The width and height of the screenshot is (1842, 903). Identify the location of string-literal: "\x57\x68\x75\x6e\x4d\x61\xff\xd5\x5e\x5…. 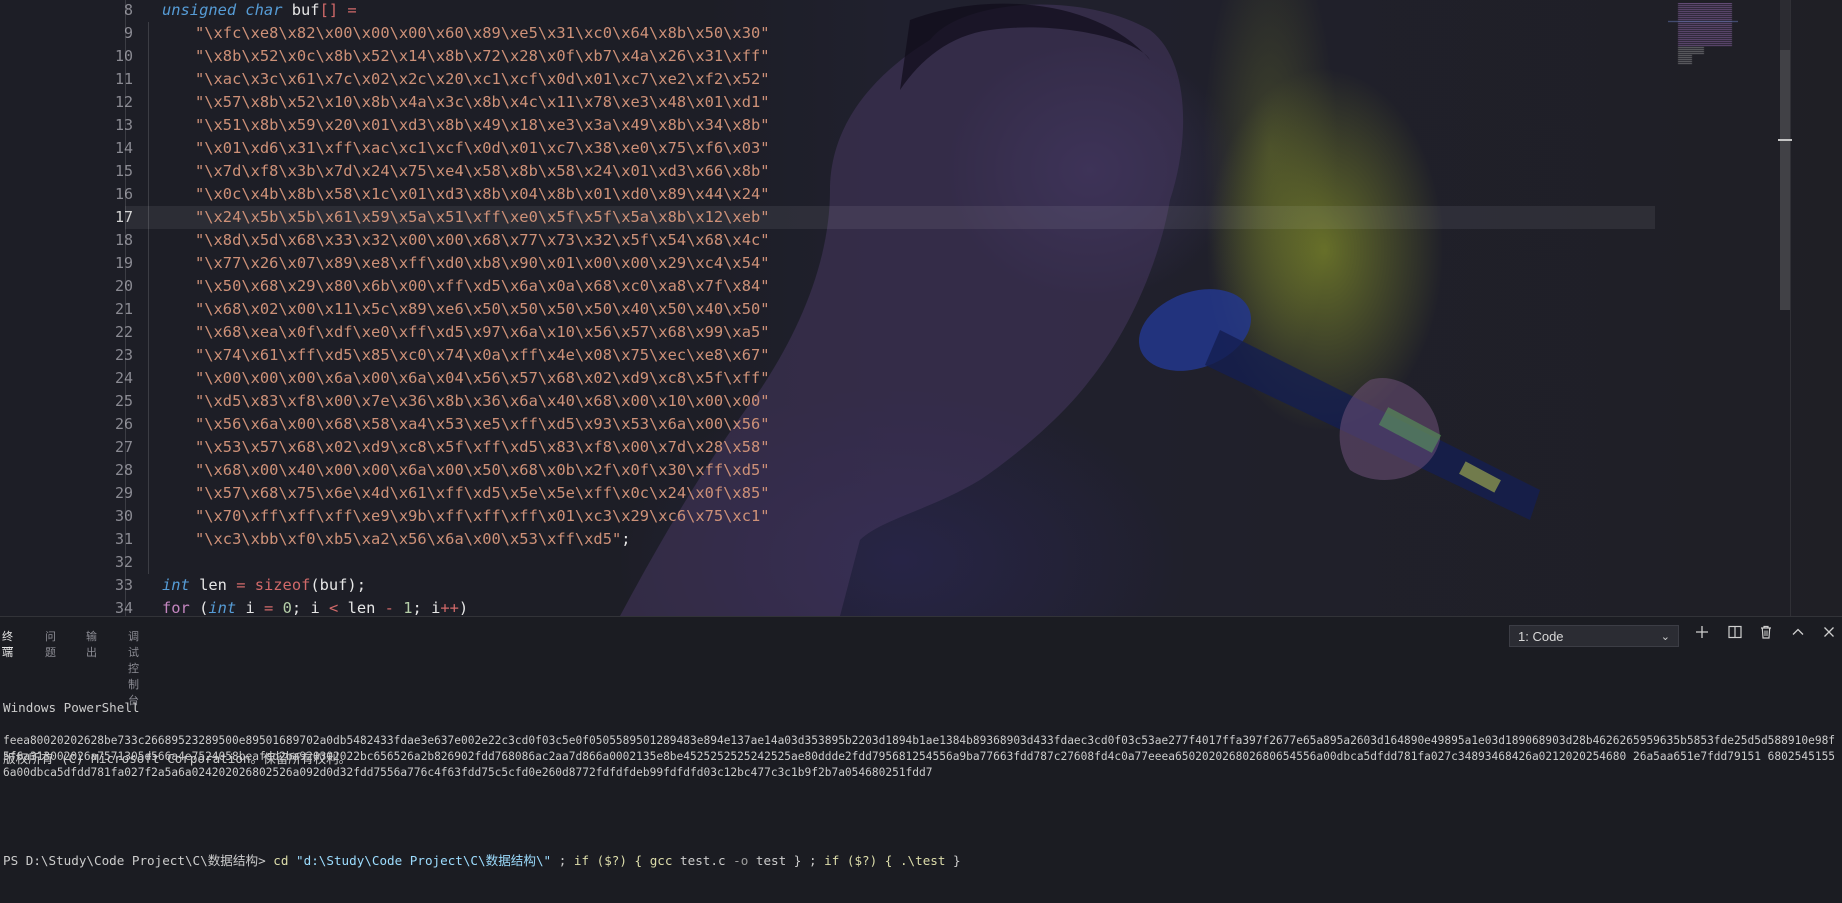
(482, 492).